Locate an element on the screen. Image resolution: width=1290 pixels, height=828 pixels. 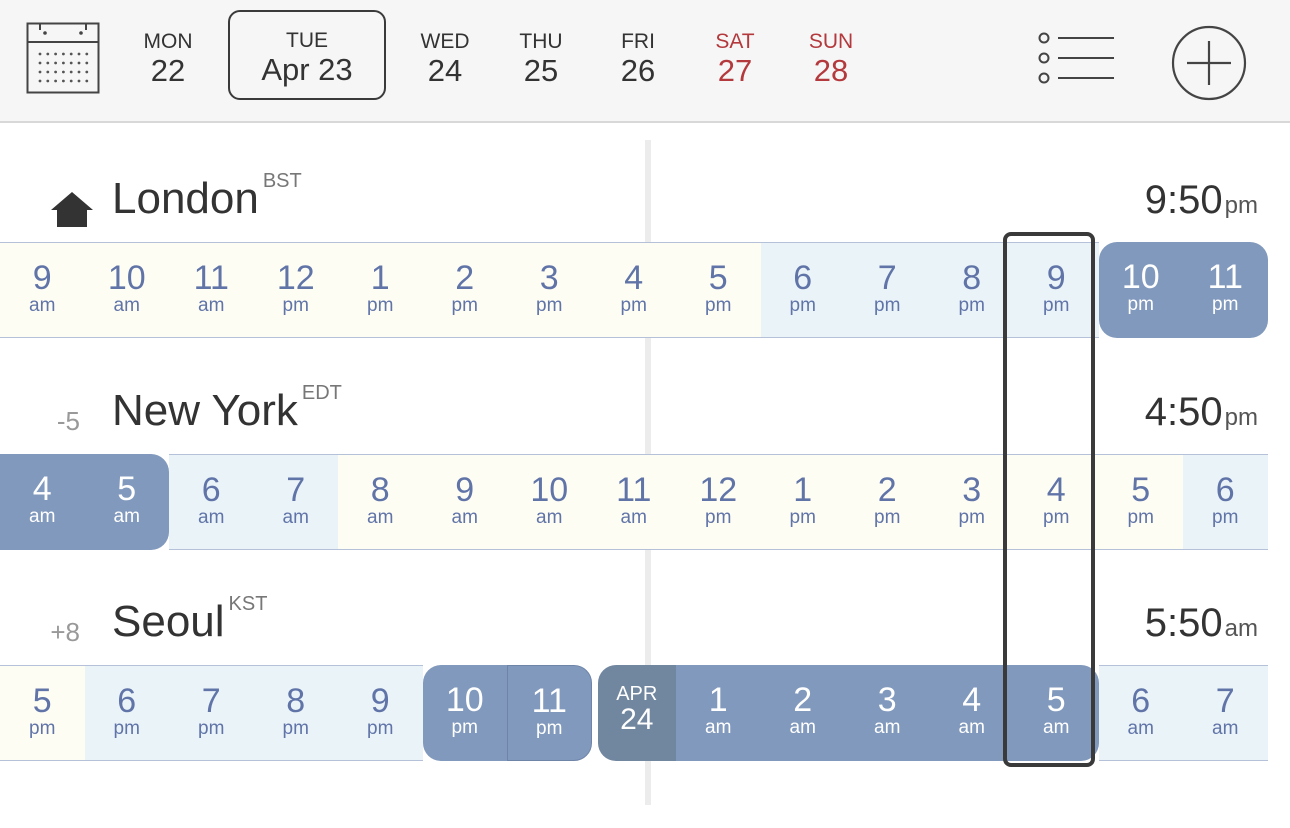
city-header: +8 Seoul KST 5:50am is located at coordinates (645, 623).